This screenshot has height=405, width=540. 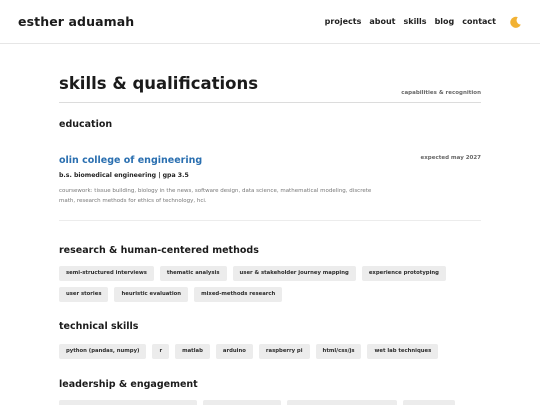 What do you see at coordinates (192, 351) in the screenshot?
I see `skill-tag: matlab` at bounding box center [192, 351].